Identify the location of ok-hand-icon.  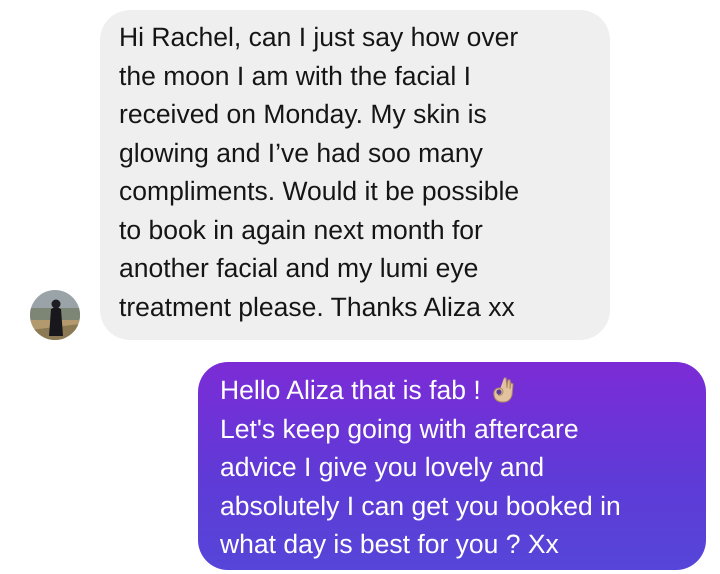
(502, 390).